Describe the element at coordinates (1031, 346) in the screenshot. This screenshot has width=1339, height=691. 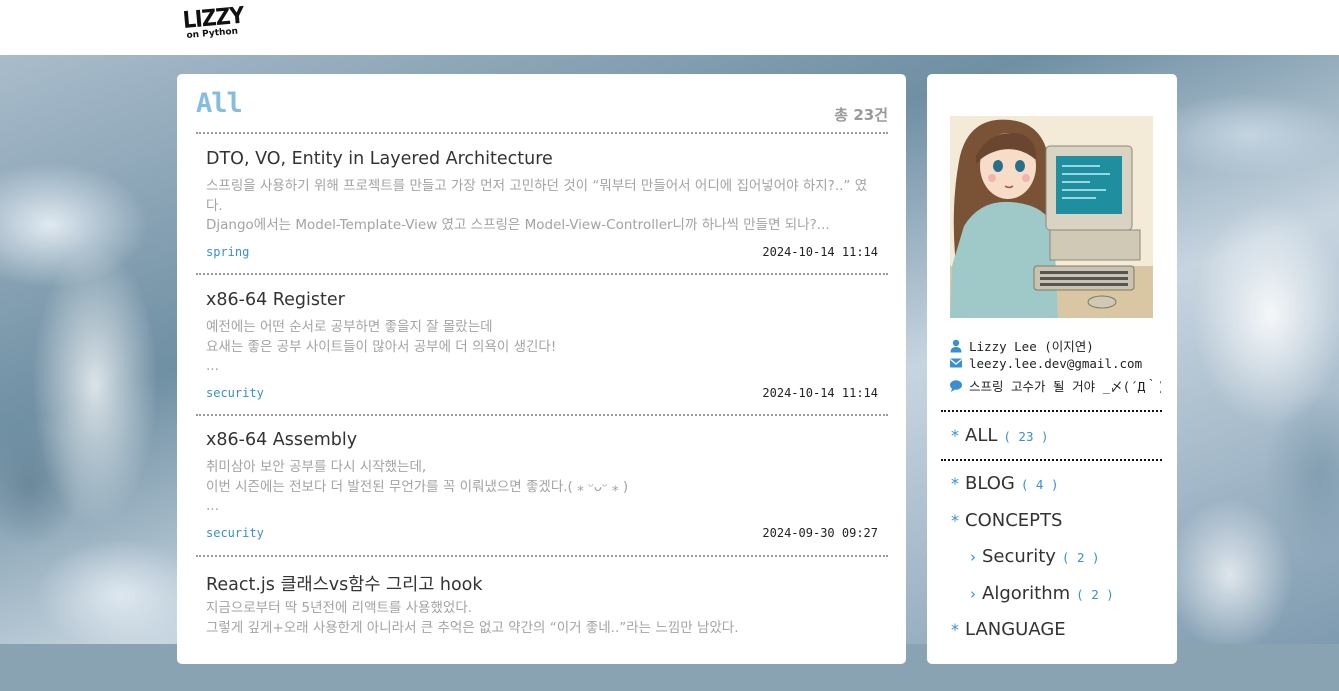
I see `profile-name: Lizzy Lee (이지연)` at that location.